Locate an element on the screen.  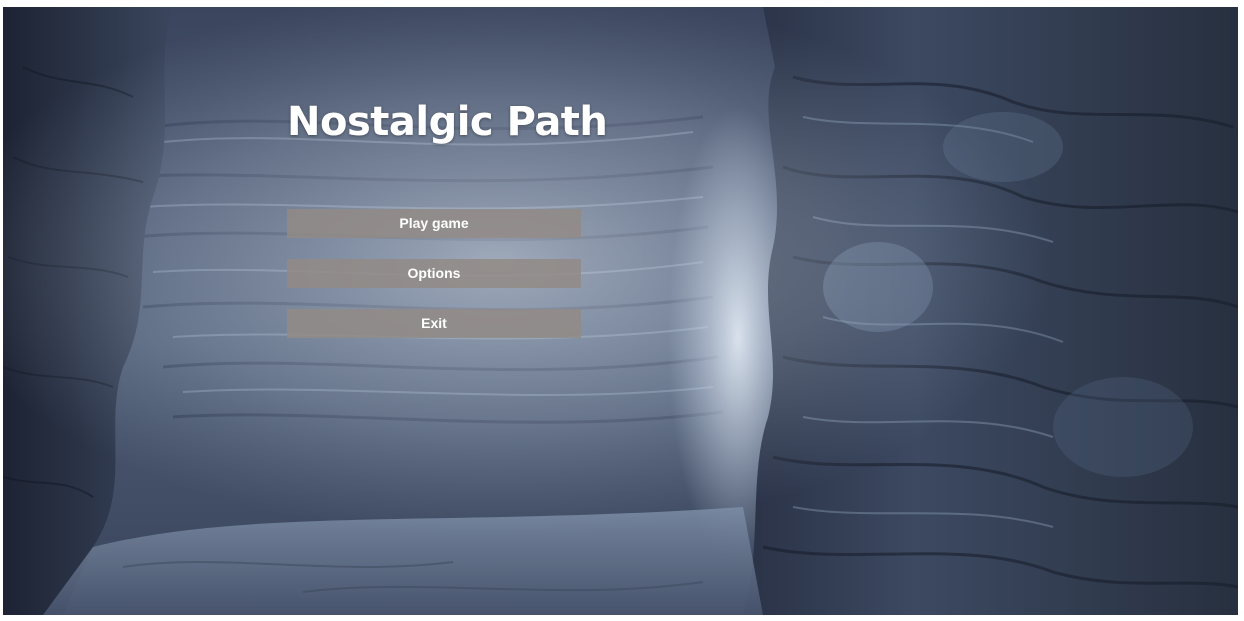
game-title: Nostalgic Path is located at coordinates (447, 122).